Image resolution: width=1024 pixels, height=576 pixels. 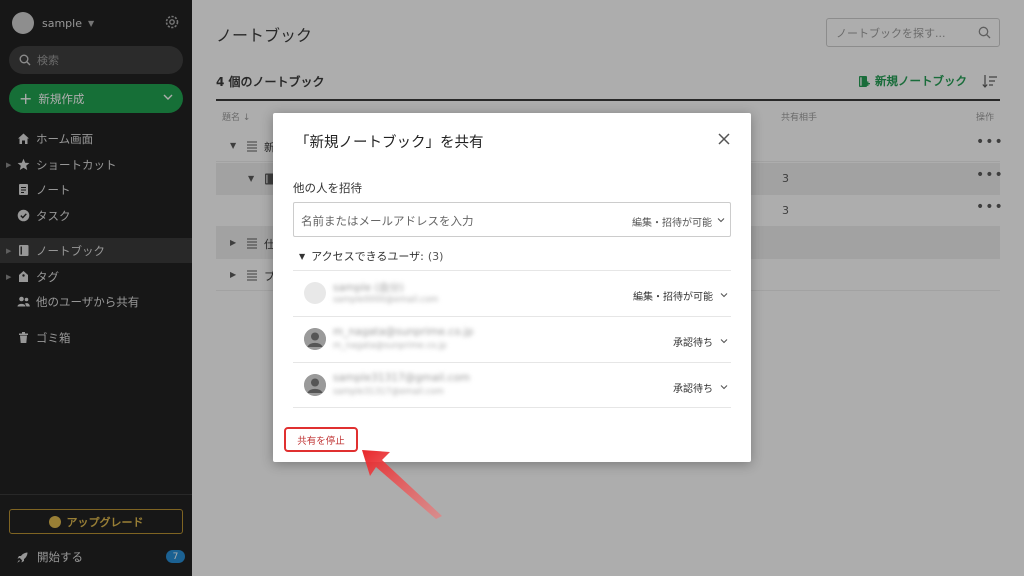 I want to click on list-divider, so click(x=512, y=407).